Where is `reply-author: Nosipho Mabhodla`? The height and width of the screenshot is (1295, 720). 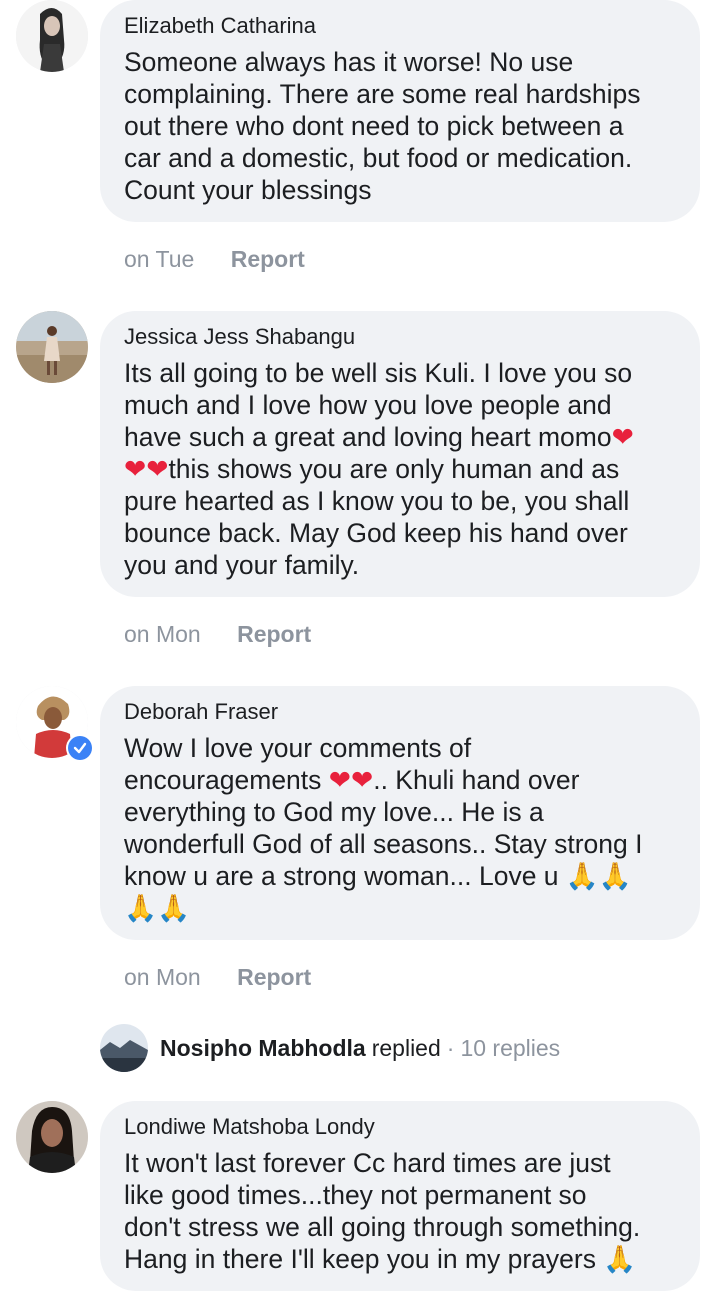
reply-author: Nosipho Mabhodla is located at coordinates (263, 1048).